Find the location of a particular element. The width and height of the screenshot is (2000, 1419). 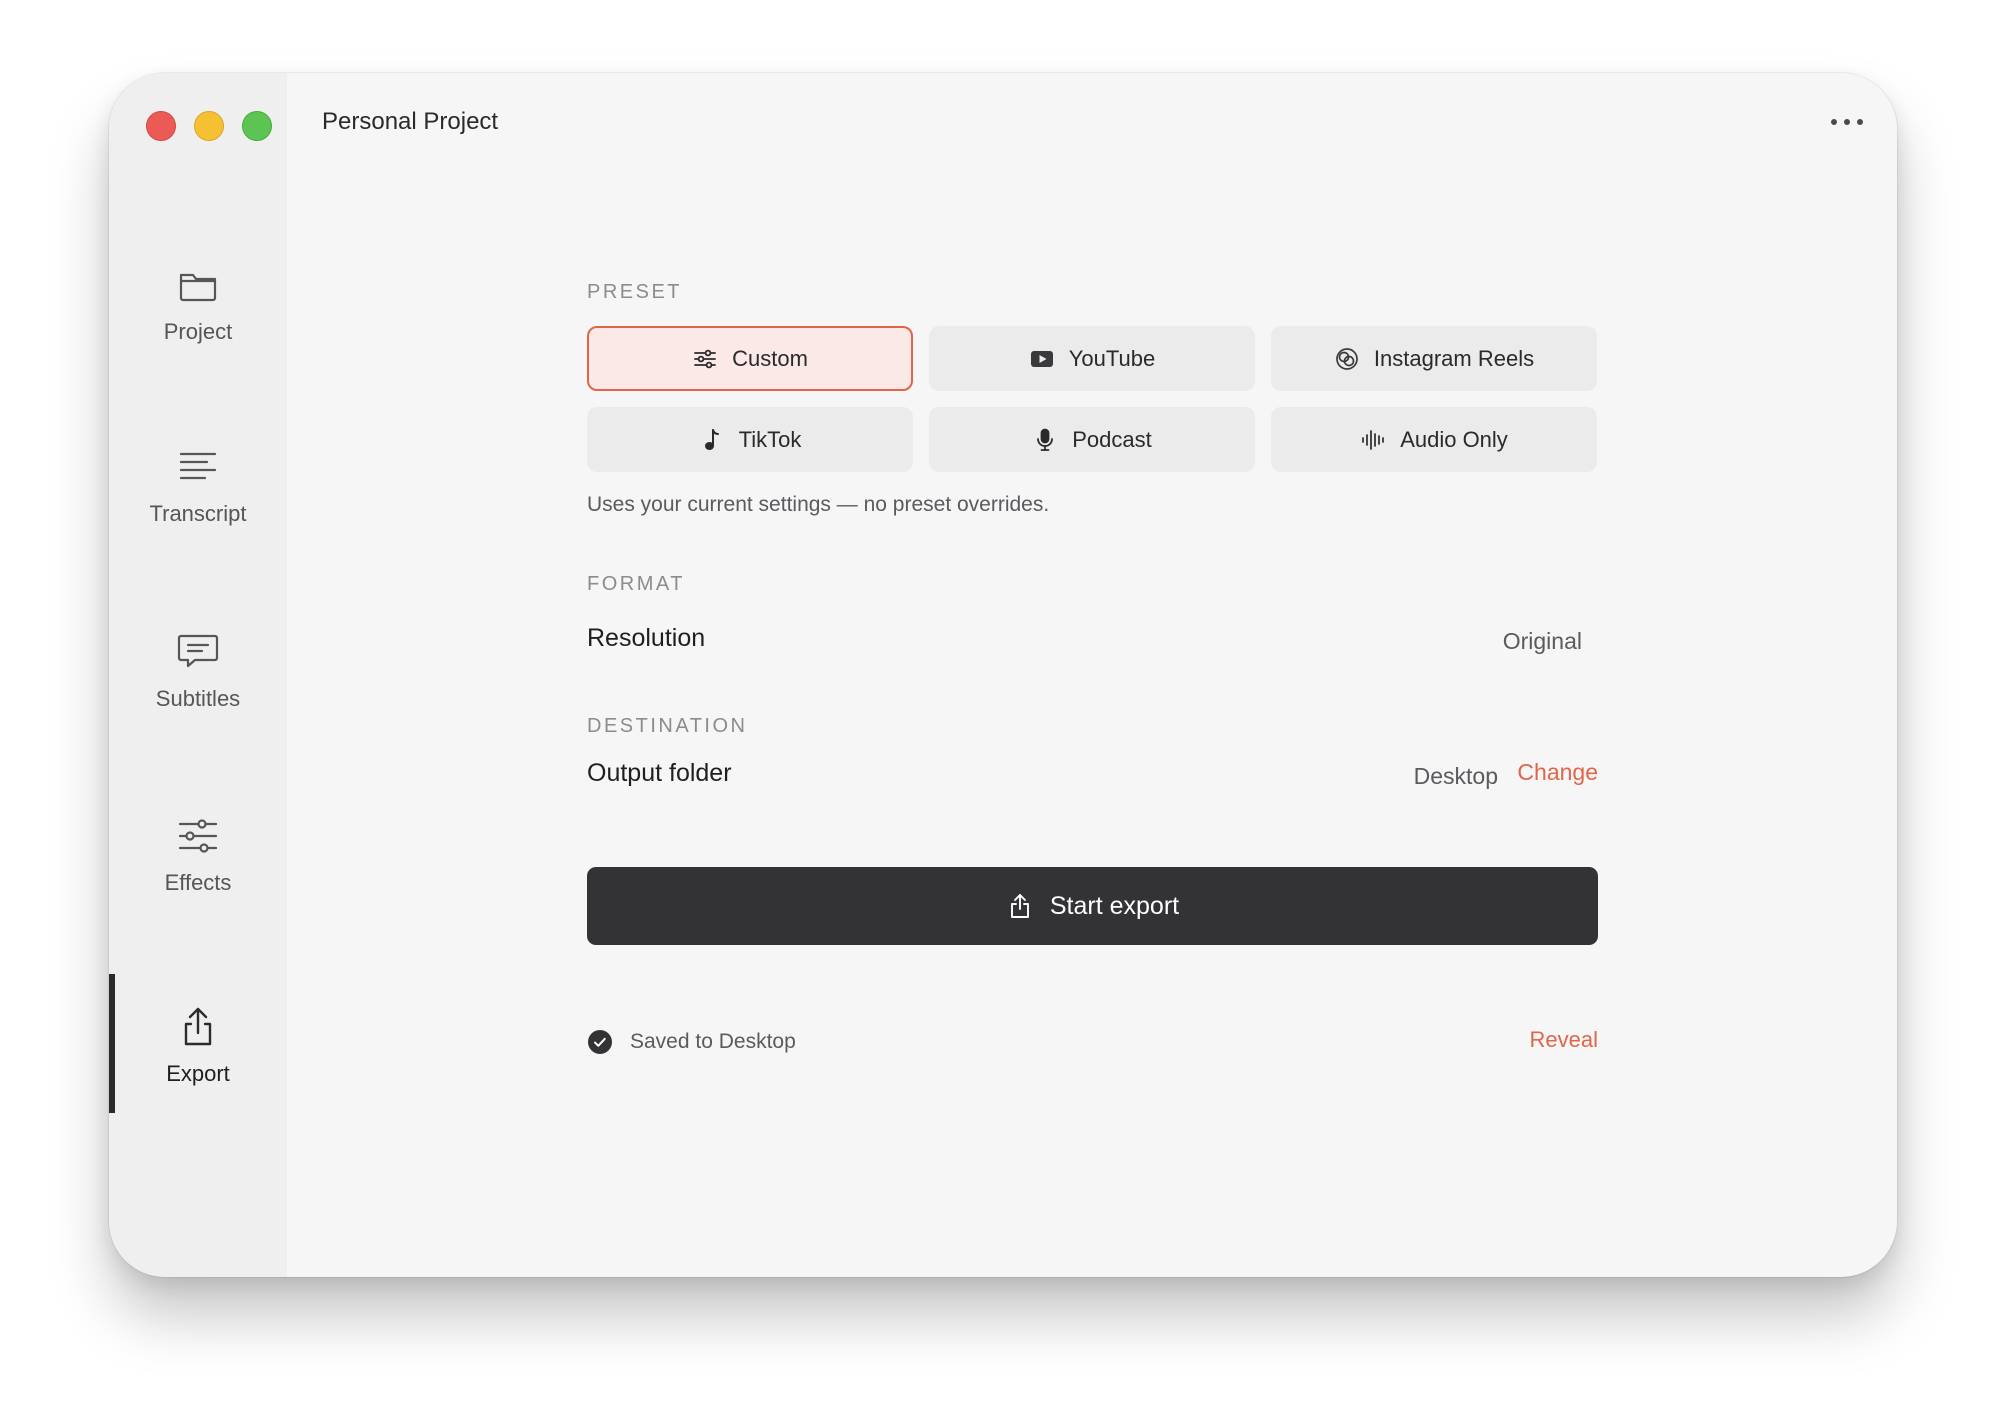

music-note-icon is located at coordinates (711, 439).